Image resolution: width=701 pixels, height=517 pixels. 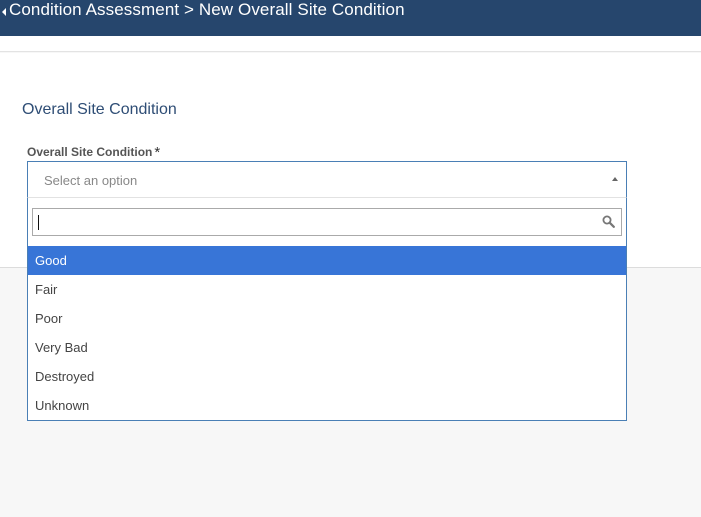 I want to click on dropdown-search, so click(x=327, y=222).